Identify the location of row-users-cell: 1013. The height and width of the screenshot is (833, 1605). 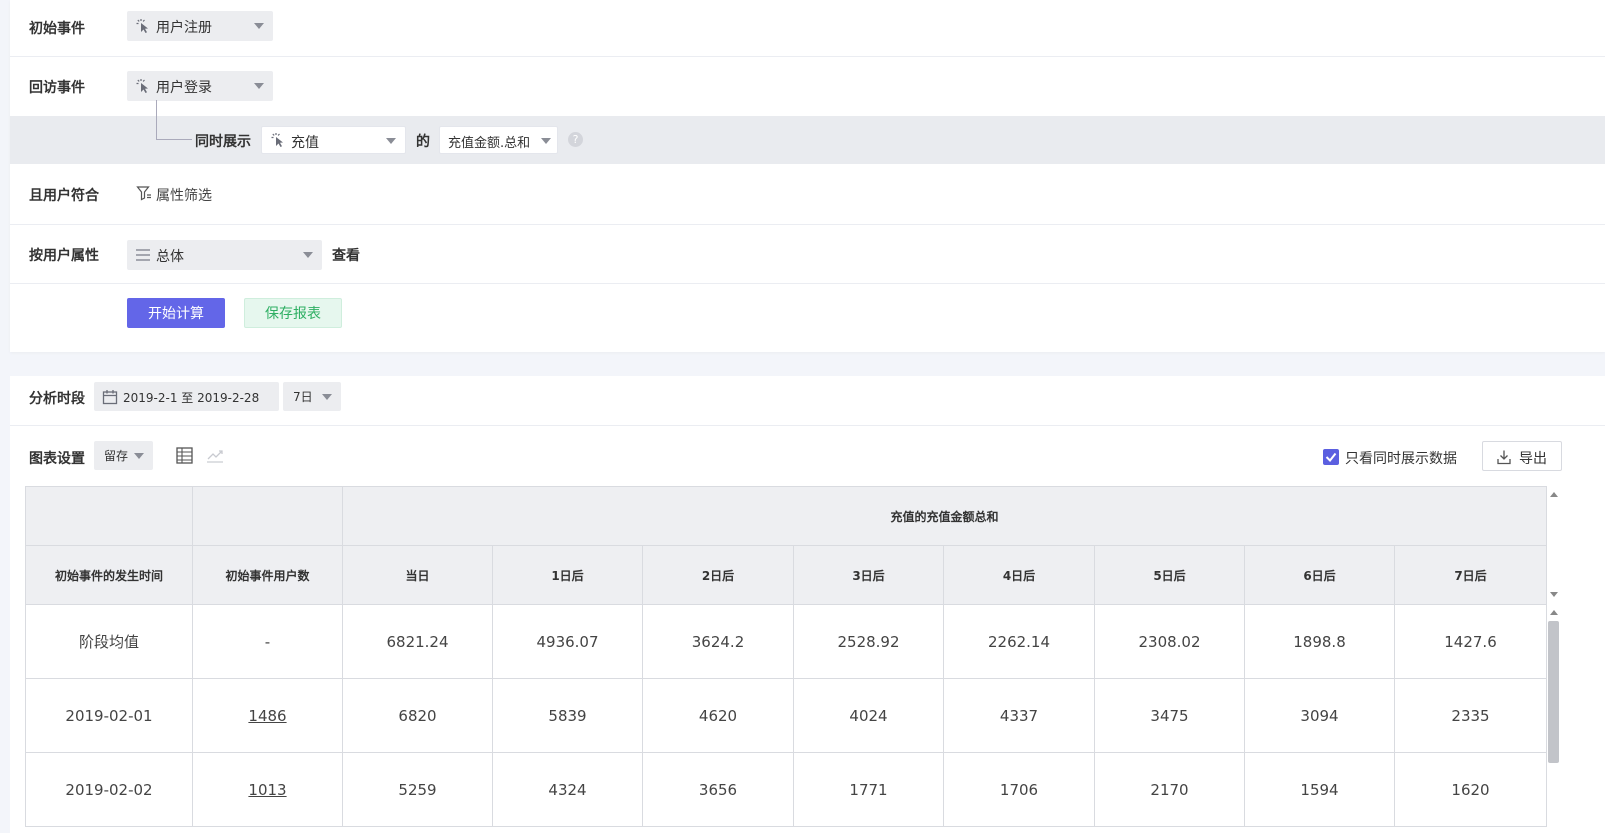
(267, 789).